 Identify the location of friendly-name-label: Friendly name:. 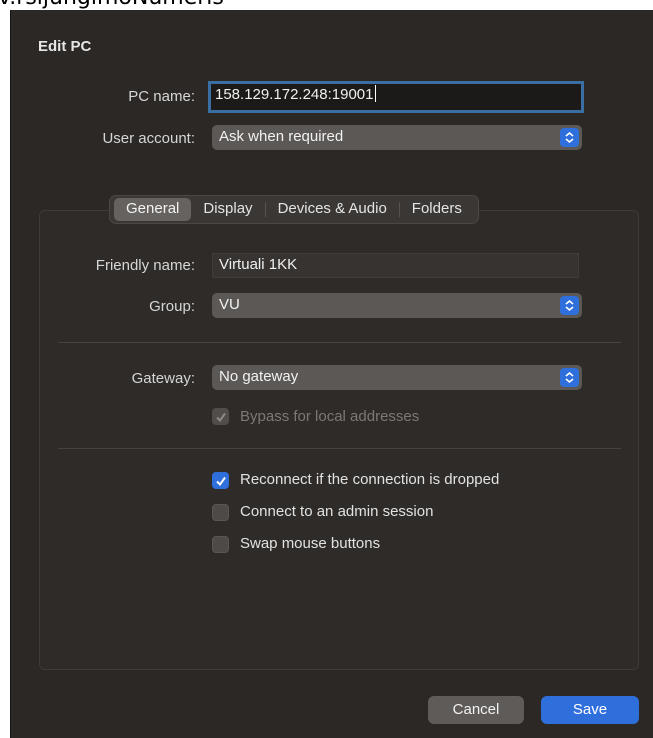
(145, 265).